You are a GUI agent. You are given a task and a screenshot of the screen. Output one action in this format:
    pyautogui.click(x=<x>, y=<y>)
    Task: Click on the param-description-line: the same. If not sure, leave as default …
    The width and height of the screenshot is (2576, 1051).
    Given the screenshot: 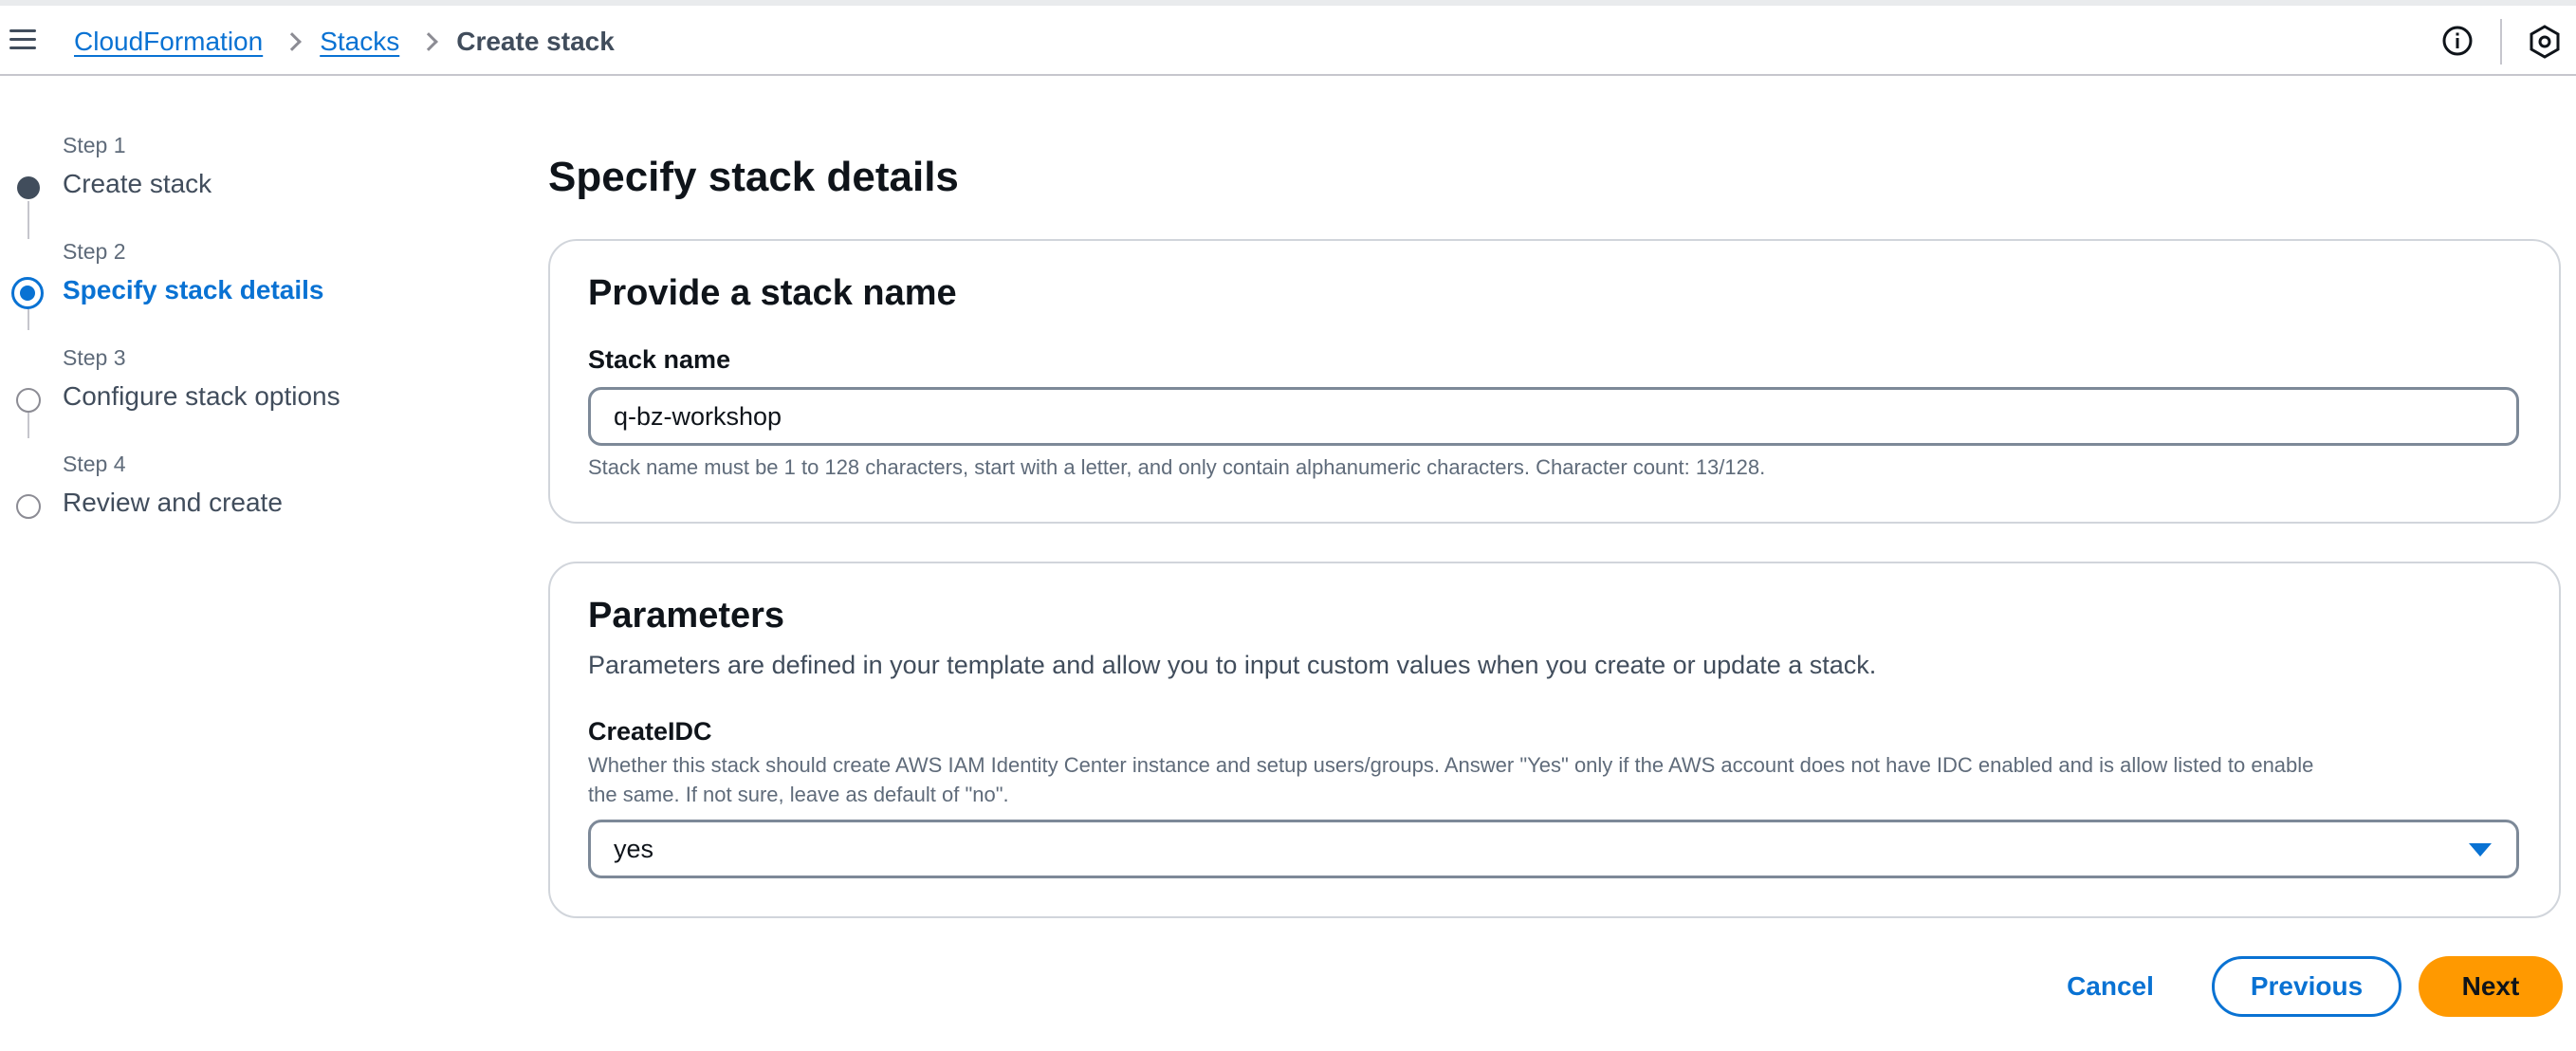 What is the action you would take?
    pyautogui.click(x=798, y=794)
    